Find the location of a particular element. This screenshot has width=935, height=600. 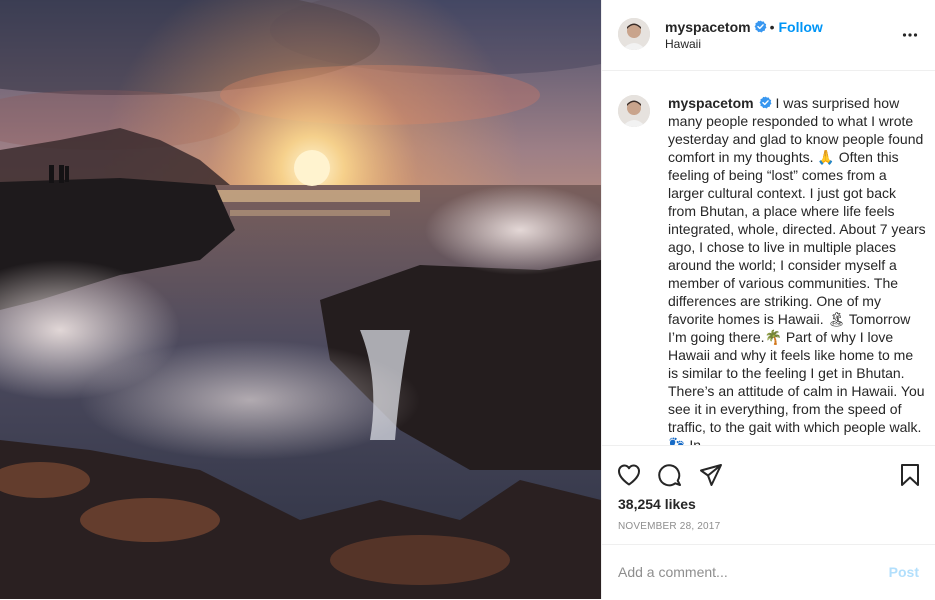

paper-plane-icon is located at coordinates (711, 475).